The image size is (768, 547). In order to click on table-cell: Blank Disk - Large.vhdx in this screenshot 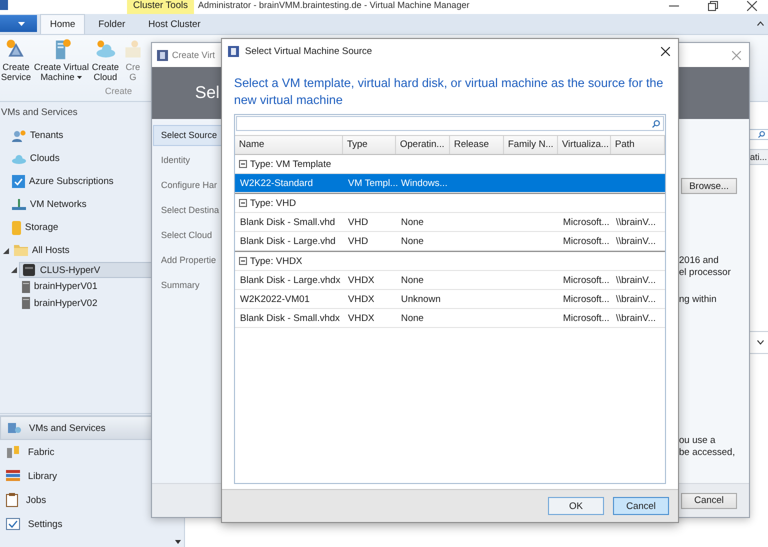, I will do `click(290, 280)`.